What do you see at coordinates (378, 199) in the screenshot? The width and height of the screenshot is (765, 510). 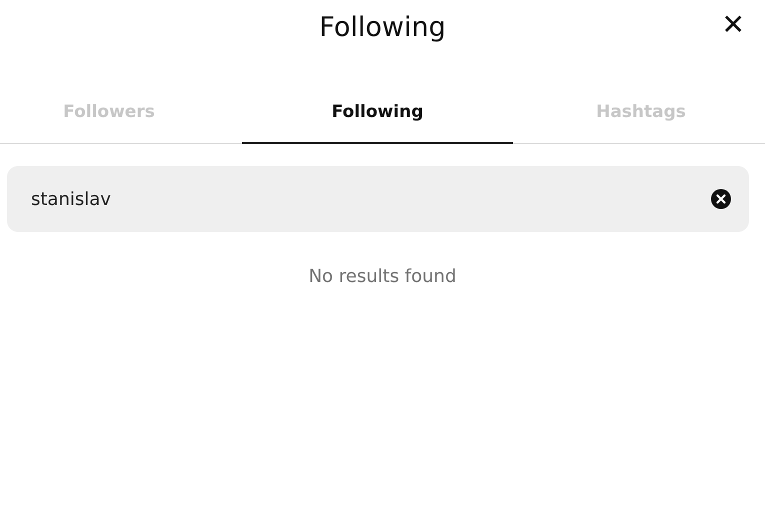 I see `search-field: stanislav` at bounding box center [378, 199].